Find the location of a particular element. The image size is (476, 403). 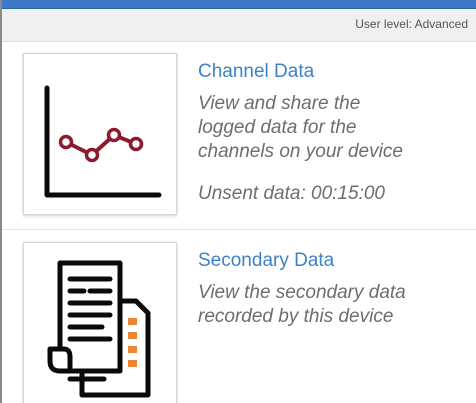

description-line: View the secondary data is located at coordinates (302, 292).